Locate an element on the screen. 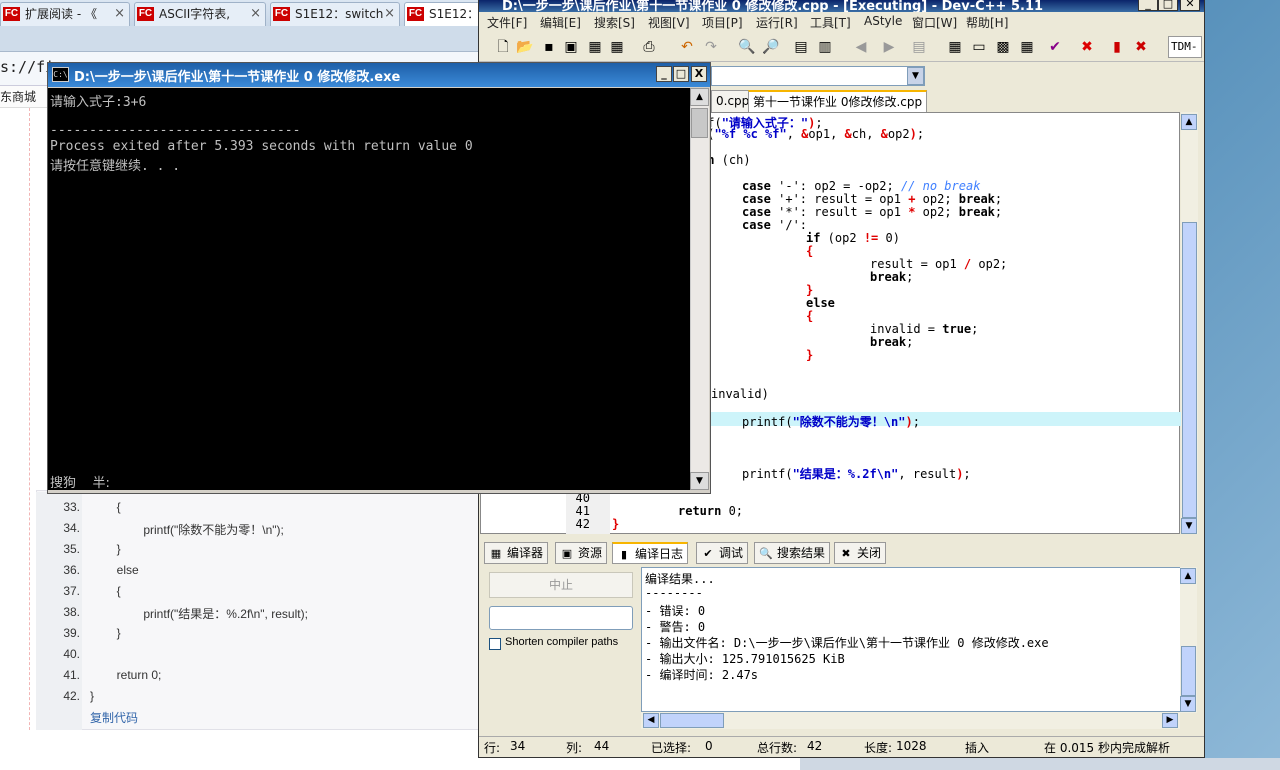 This screenshot has width=1280, height=770. console-line: 请输入式子:3+6 is located at coordinates (98, 102).